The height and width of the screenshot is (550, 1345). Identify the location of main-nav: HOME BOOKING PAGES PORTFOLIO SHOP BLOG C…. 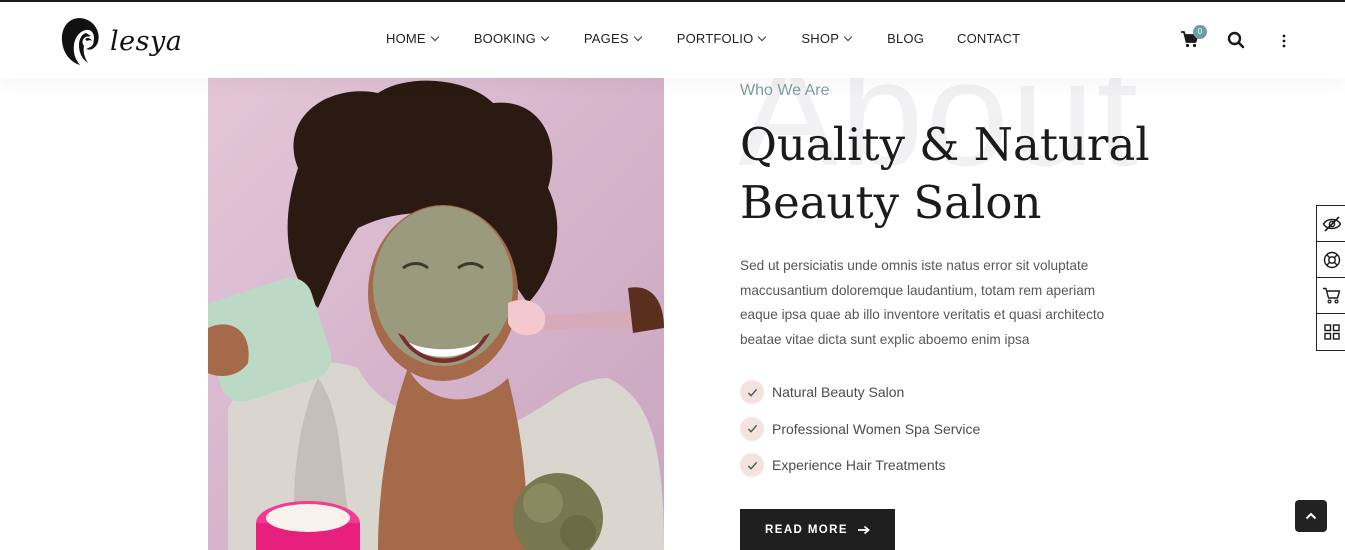
(703, 38).